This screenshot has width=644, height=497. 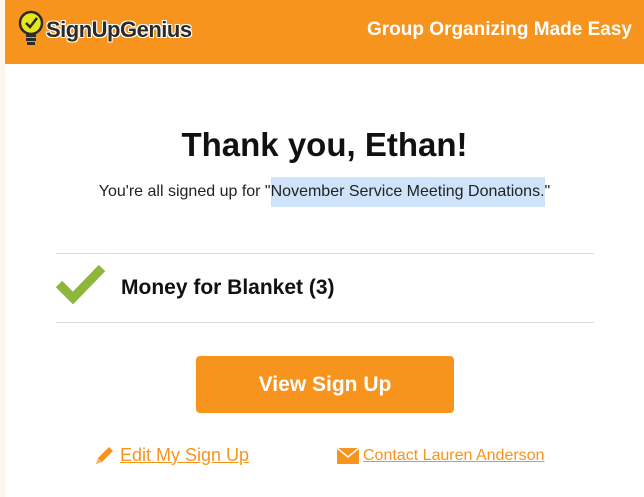 What do you see at coordinates (104, 455) in the screenshot?
I see `pencil-icon` at bounding box center [104, 455].